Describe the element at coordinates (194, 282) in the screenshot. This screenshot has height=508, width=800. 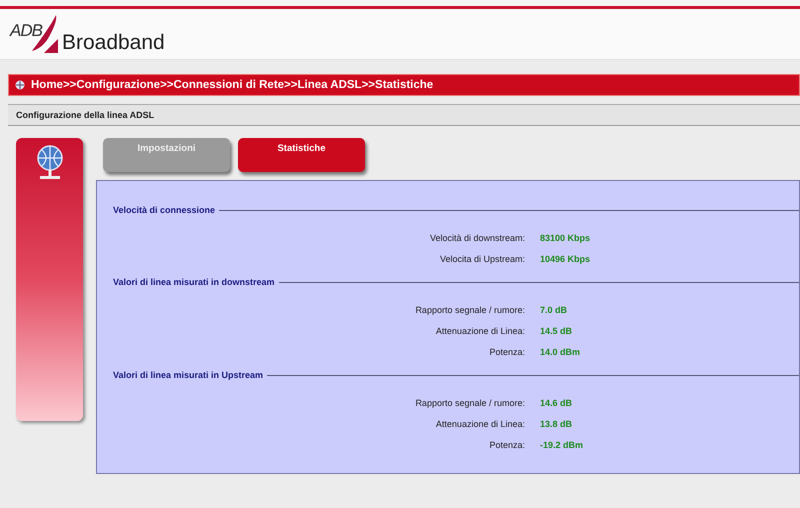
I see `group-title: Valori di linea misurati in downstream` at that location.